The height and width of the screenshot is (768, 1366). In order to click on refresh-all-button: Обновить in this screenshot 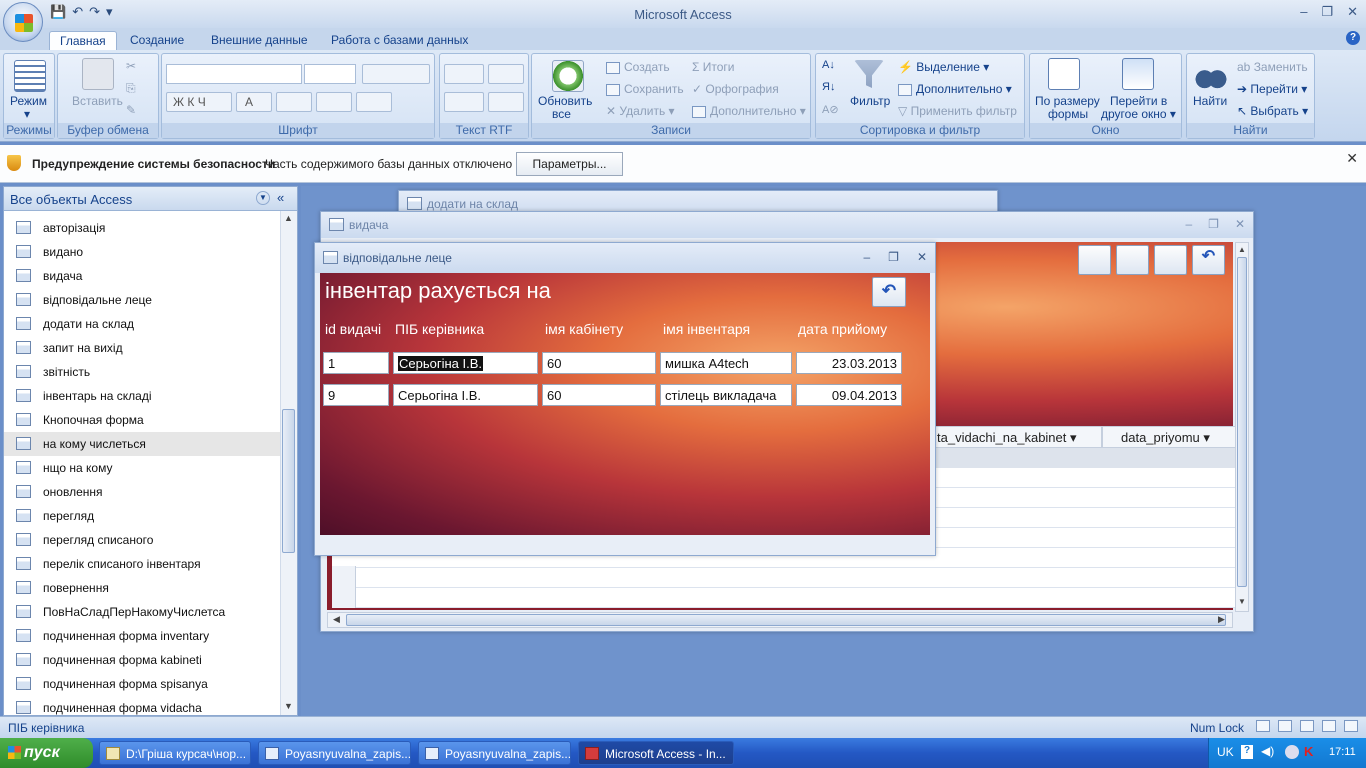, I will do `click(565, 101)`.